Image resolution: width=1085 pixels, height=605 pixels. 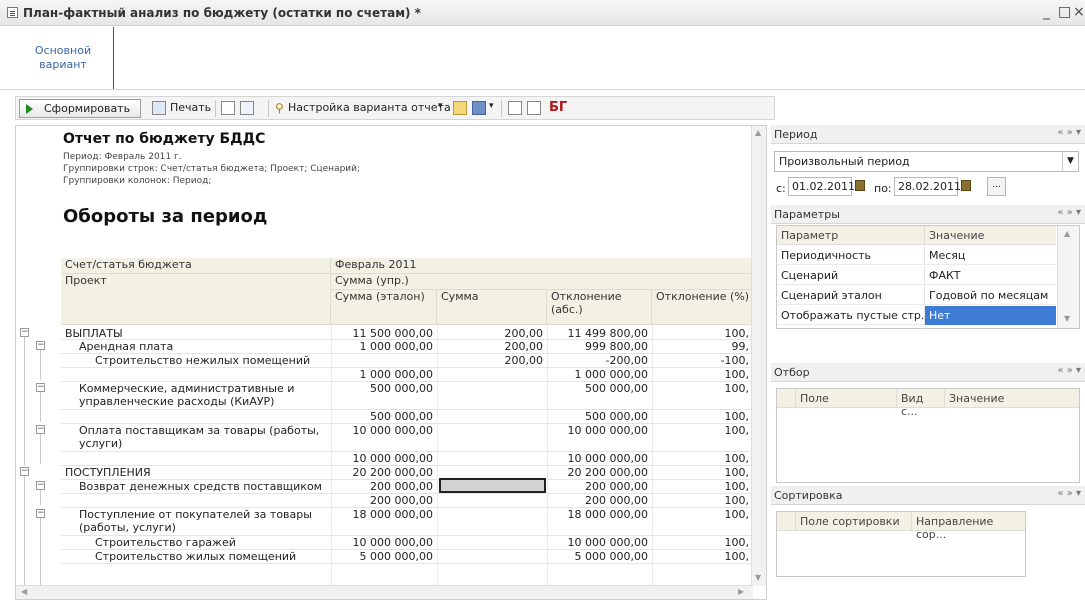 I want to click on layout-icon, so click(x=515, y=108).